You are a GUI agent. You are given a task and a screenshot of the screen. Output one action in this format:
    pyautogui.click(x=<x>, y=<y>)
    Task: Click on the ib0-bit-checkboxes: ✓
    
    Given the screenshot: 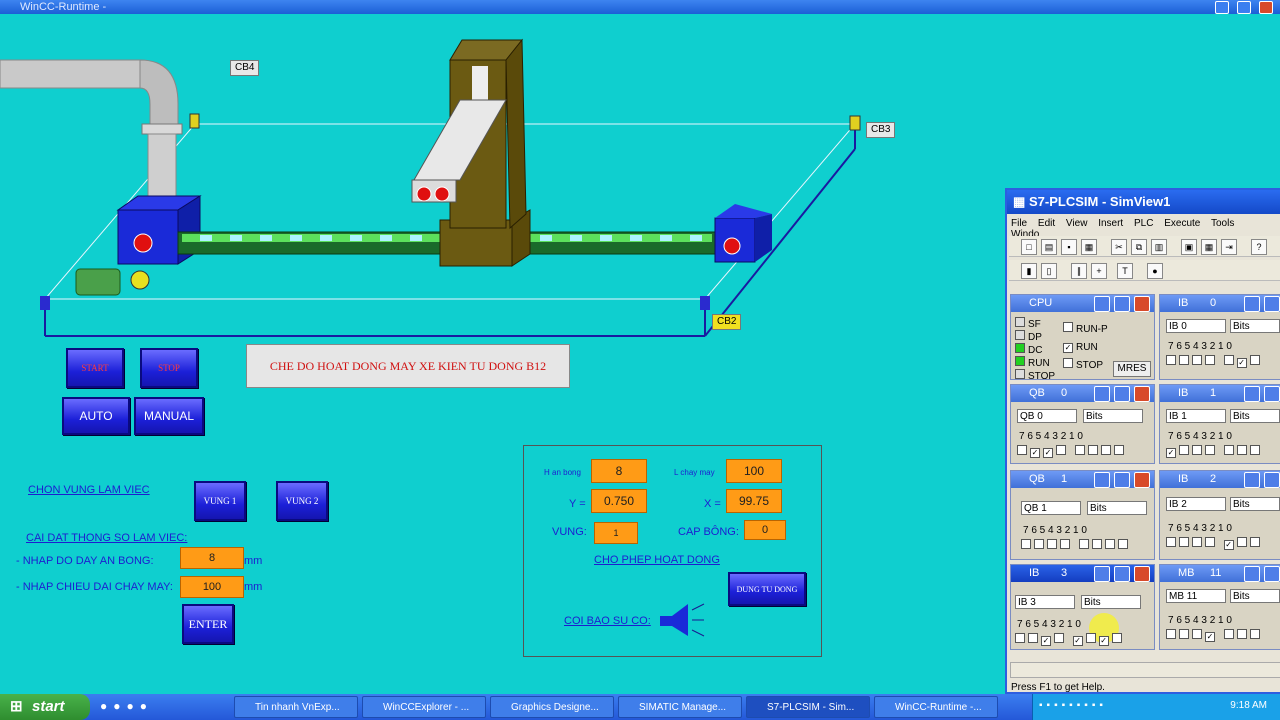 What is the action you would take?
    pyautogui.click(x=1214, y=361)
    